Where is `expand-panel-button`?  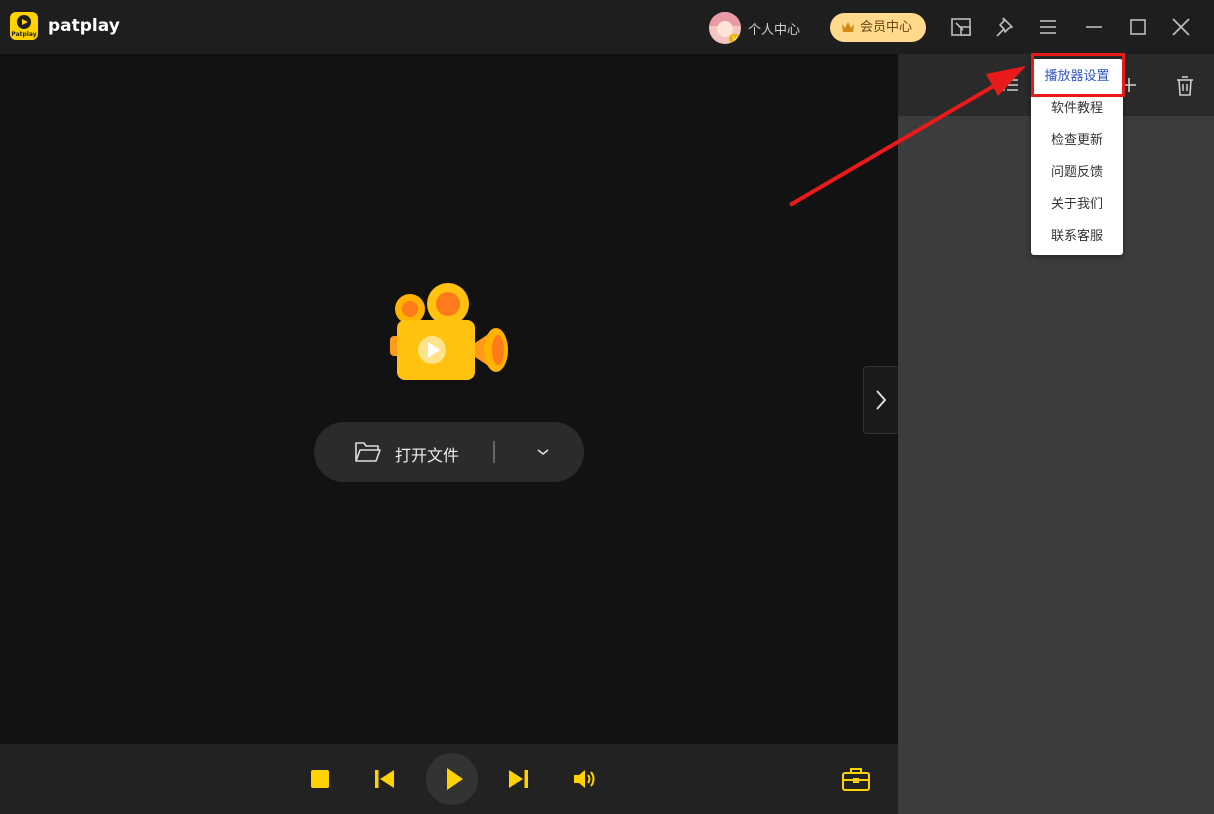
expand-panel-button is located at coordinates (880, 400).